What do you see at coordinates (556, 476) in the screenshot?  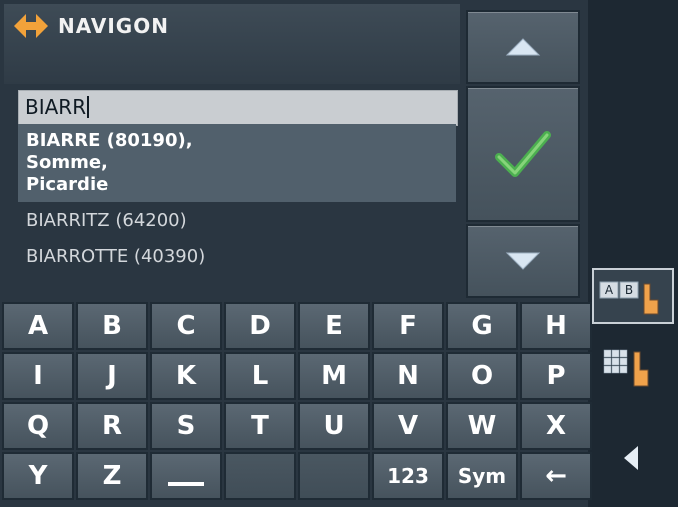 I see `key-backspace: ←` at bounding box center [556, 476].